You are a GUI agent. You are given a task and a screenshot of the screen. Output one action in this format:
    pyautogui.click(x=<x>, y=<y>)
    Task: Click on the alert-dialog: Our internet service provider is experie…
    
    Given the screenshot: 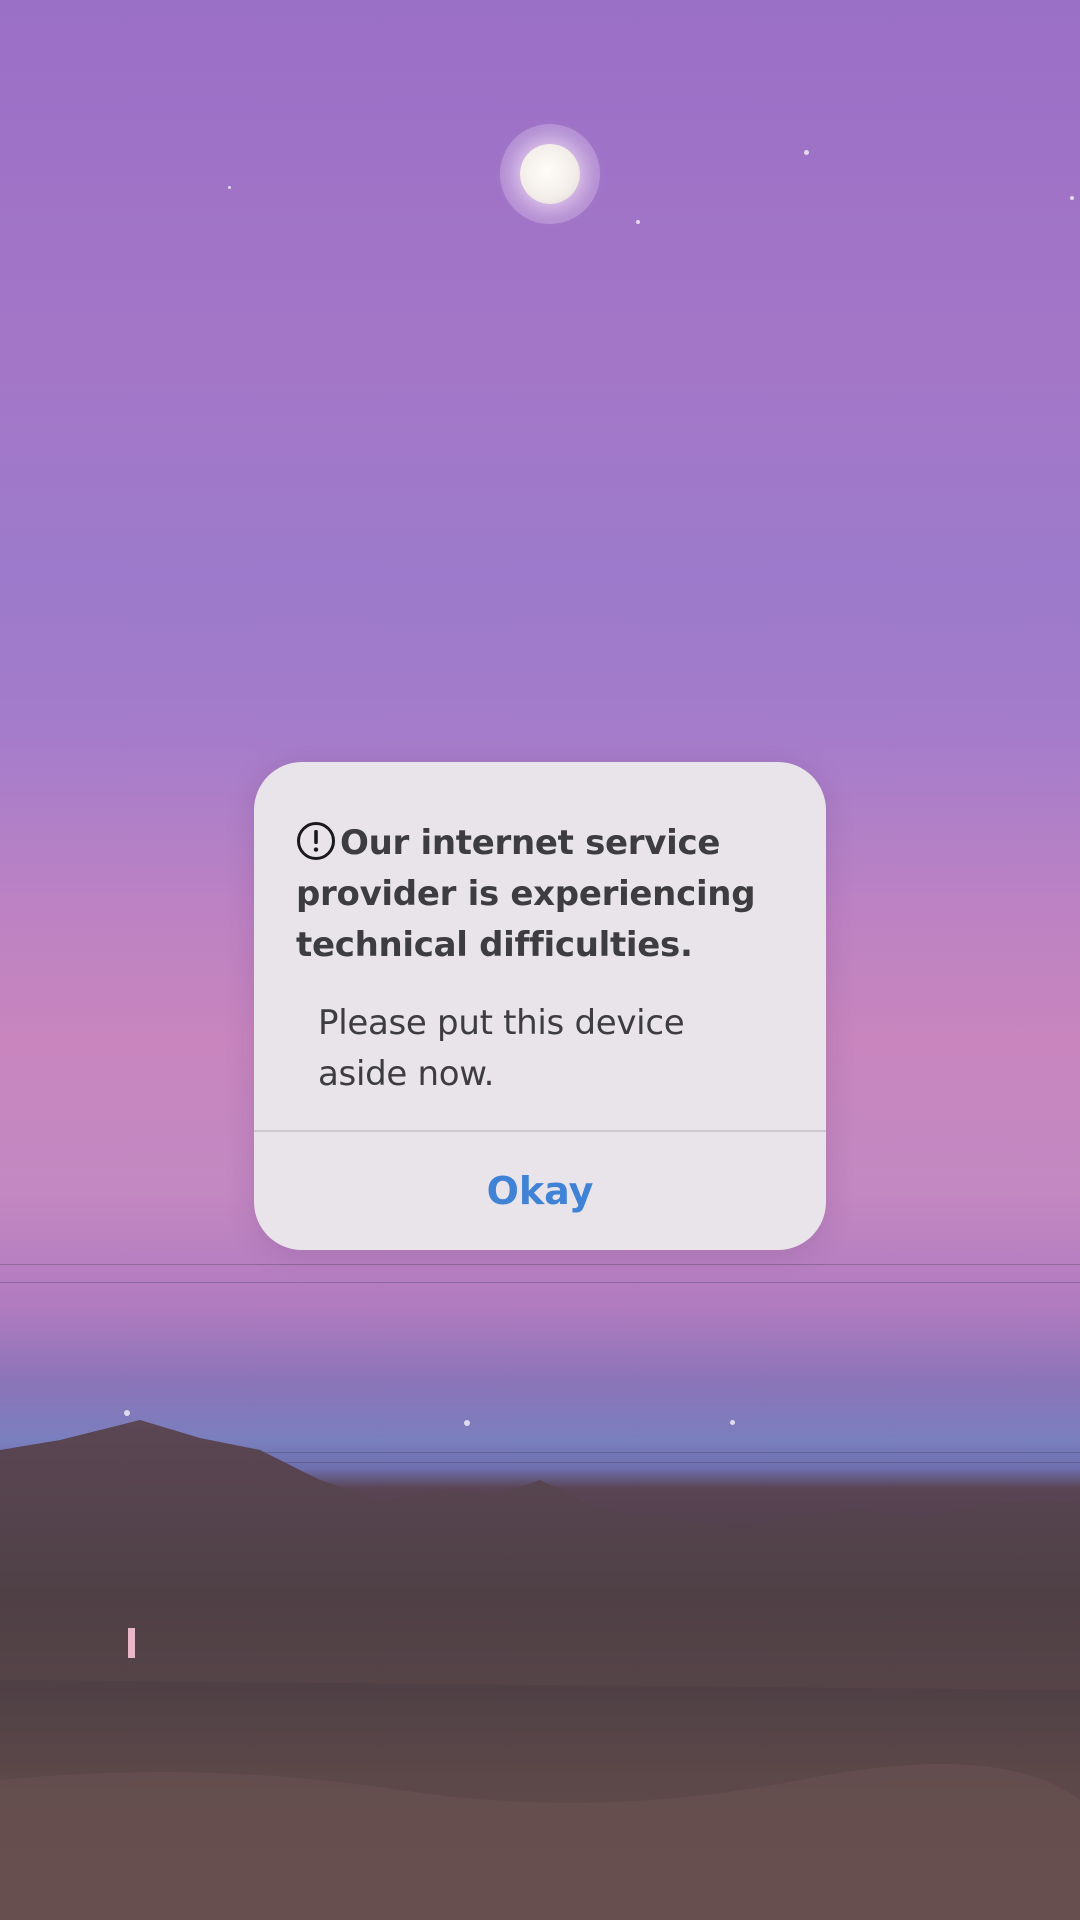 What is the action you would take?
    pyautogui.click(x=540, y=1006)
    